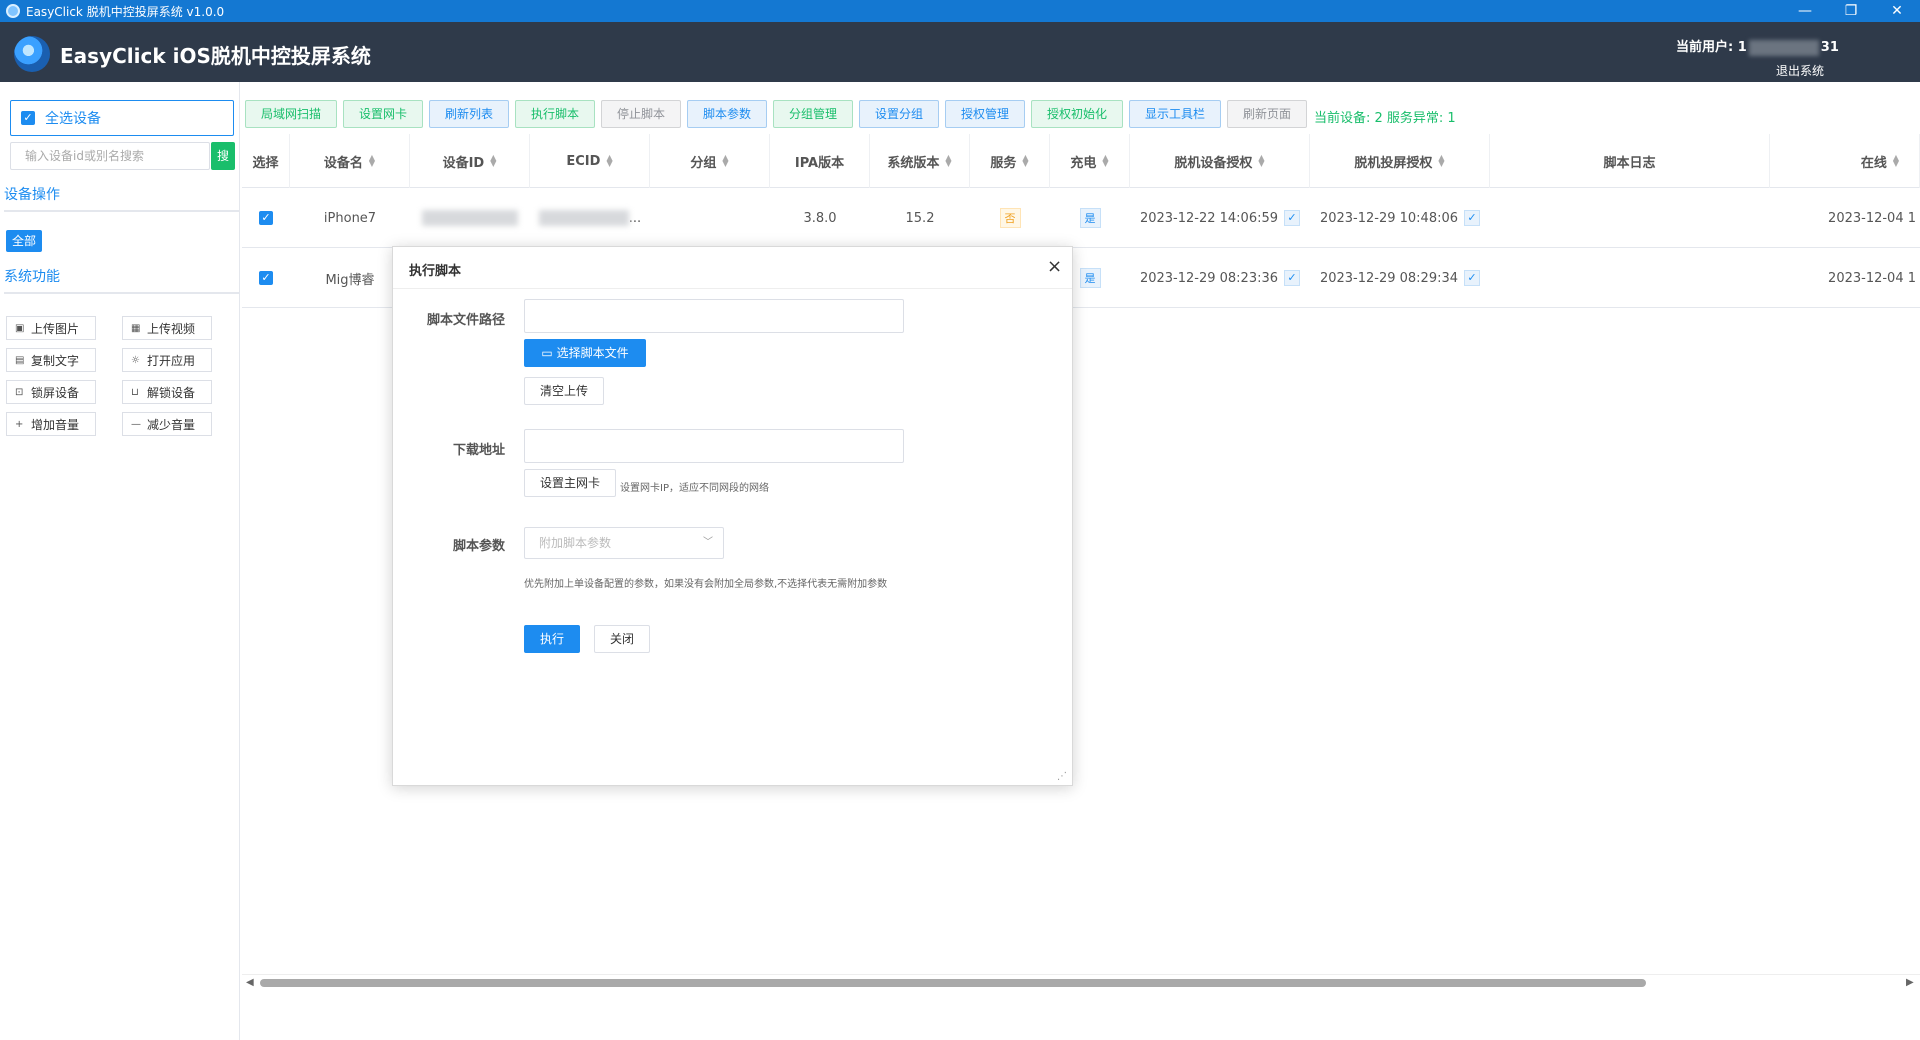 The width and height of the screenshot is (1920, 1040). What do you see at coordinates (1292, 278) in the screenshot?
I see `check-icon: ✓` at bounding box center [1292, 278].